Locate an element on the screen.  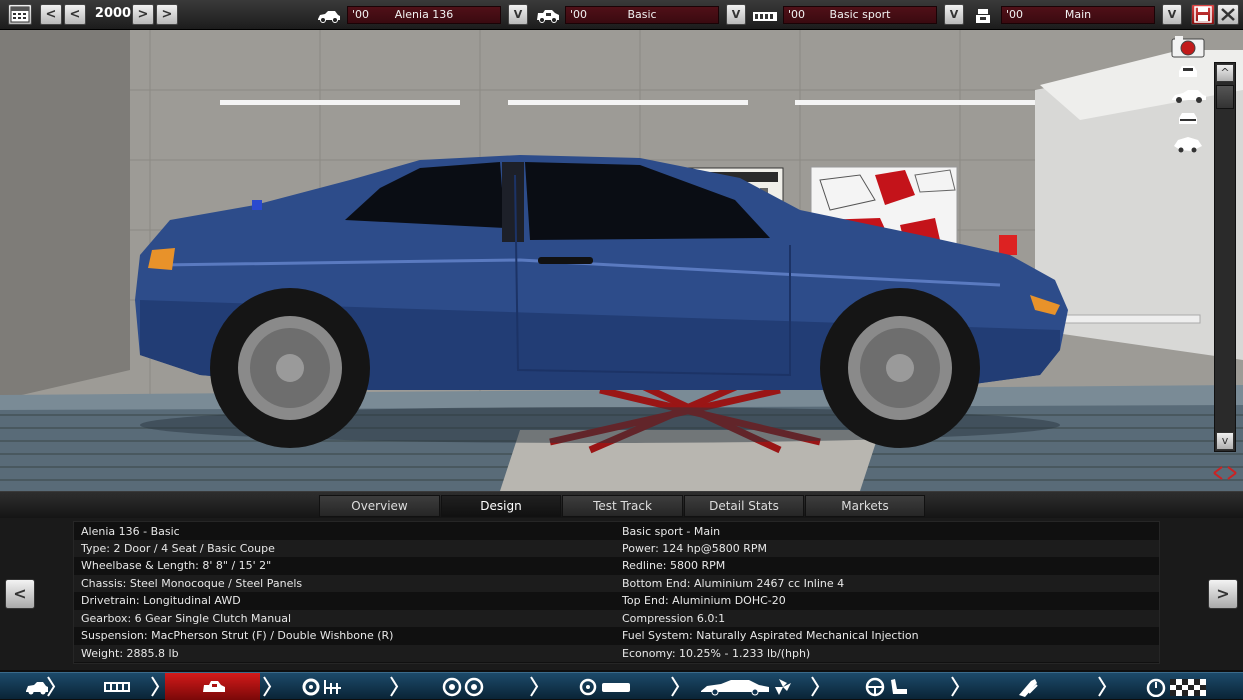
nav-step-chassis is located at coordinates (105, 686).